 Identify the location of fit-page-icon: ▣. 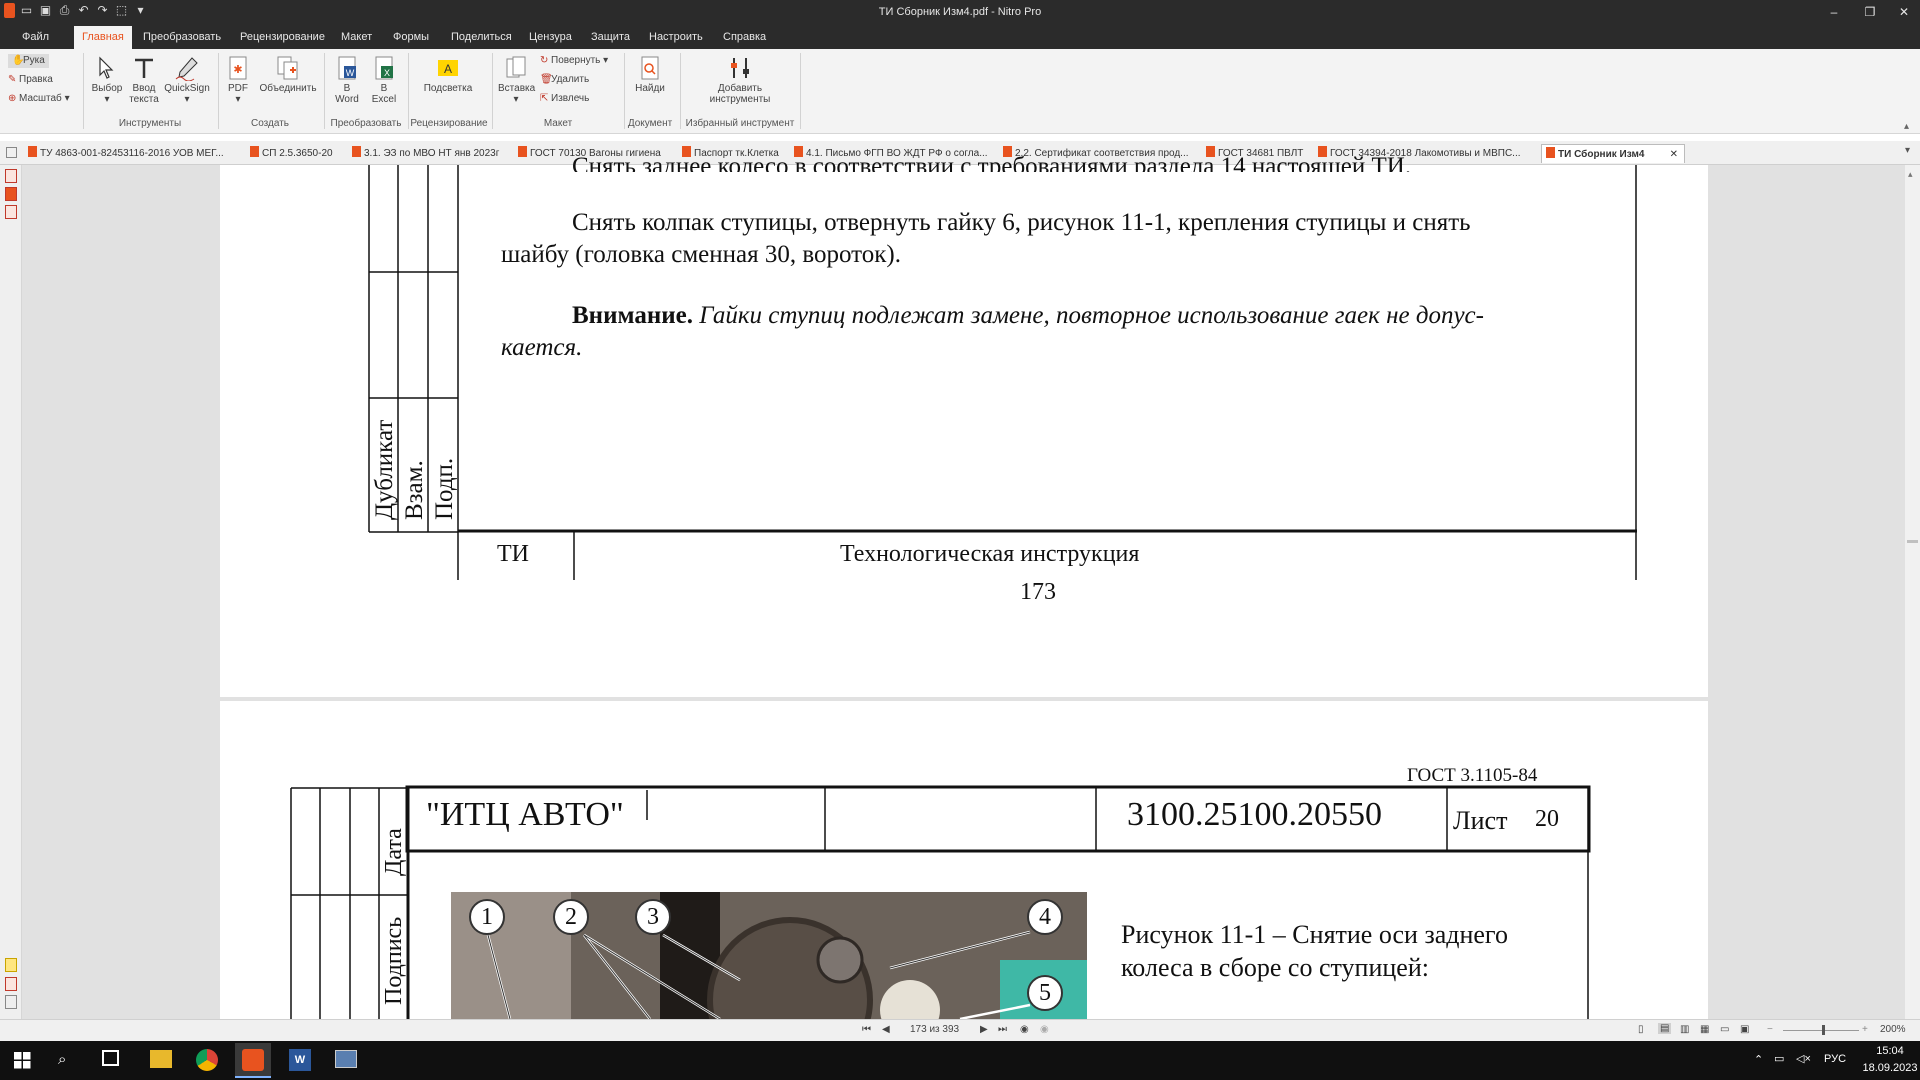
(1744, 1029).